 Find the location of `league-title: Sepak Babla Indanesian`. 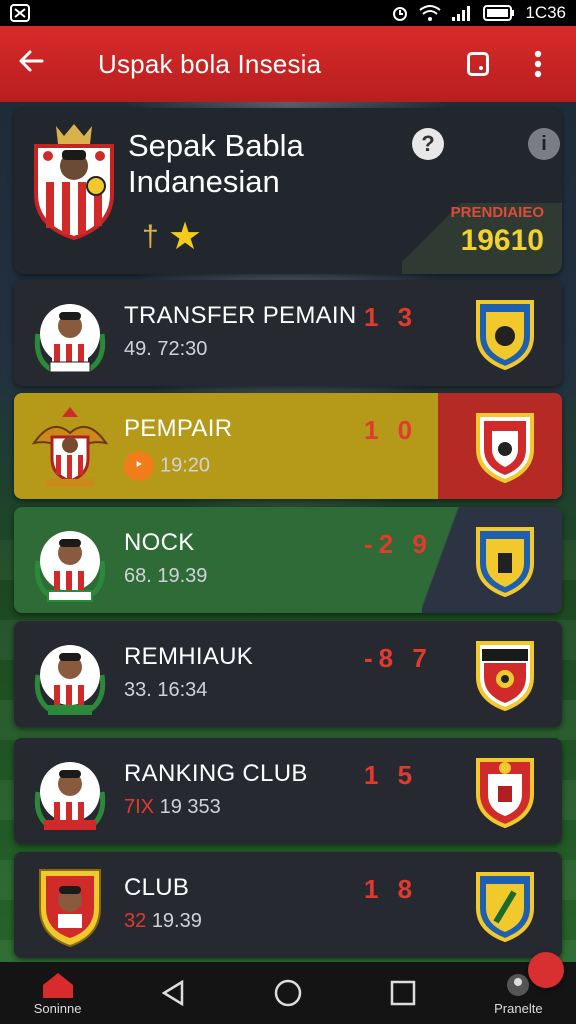

league-title: Sepak Babla Indanesian is located at coordinates (258, 164).